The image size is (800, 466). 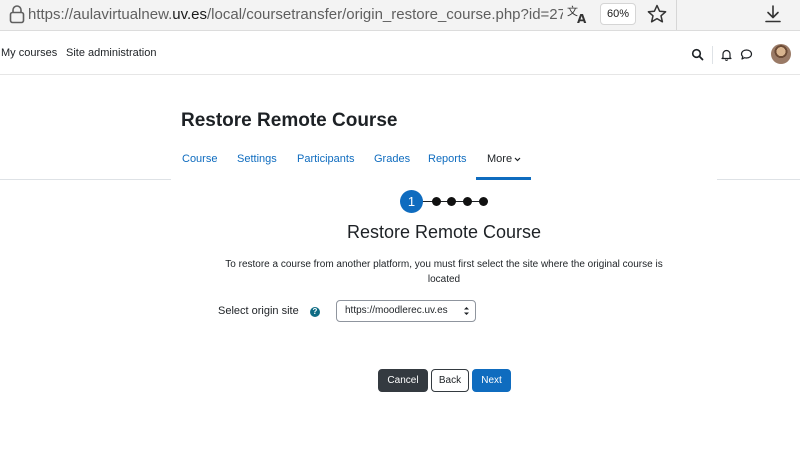 What do you see at coordinates (444, 232) in the screenshot?
I see `section-title: Restore Remote Course` at bounding box center [444, 232].